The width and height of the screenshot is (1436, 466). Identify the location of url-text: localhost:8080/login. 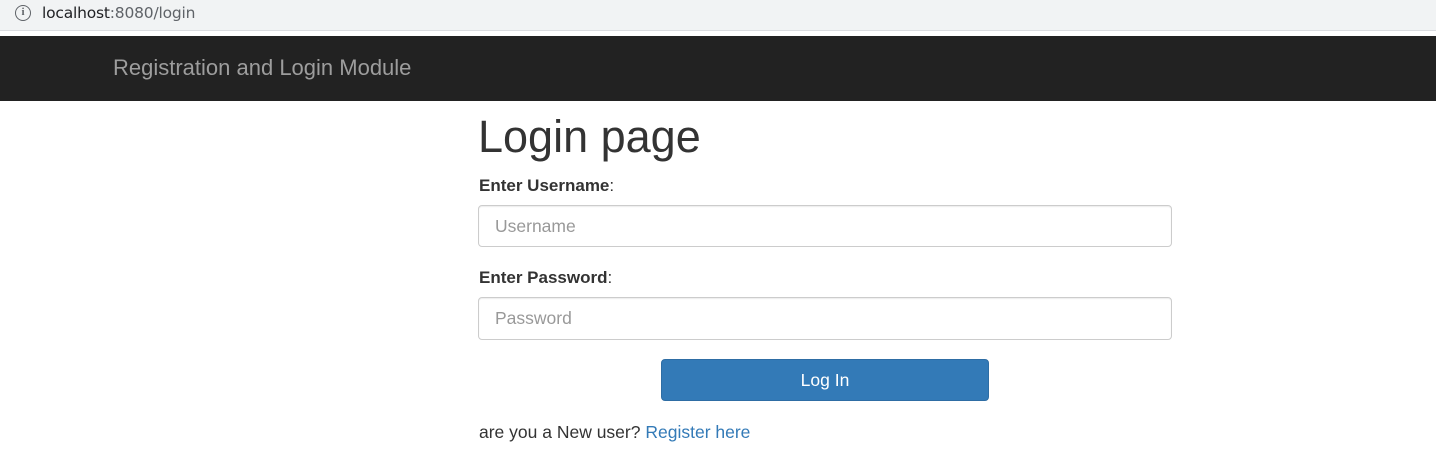
(118, 13).